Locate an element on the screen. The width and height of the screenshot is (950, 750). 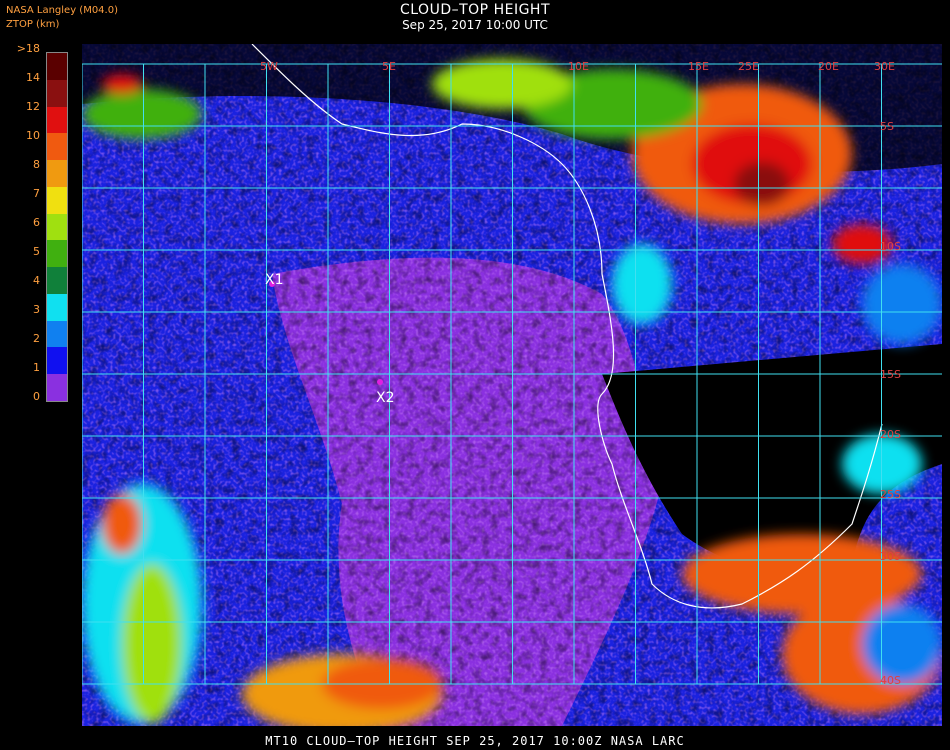
legend-label: 7 is located at coordinates (36, 193).